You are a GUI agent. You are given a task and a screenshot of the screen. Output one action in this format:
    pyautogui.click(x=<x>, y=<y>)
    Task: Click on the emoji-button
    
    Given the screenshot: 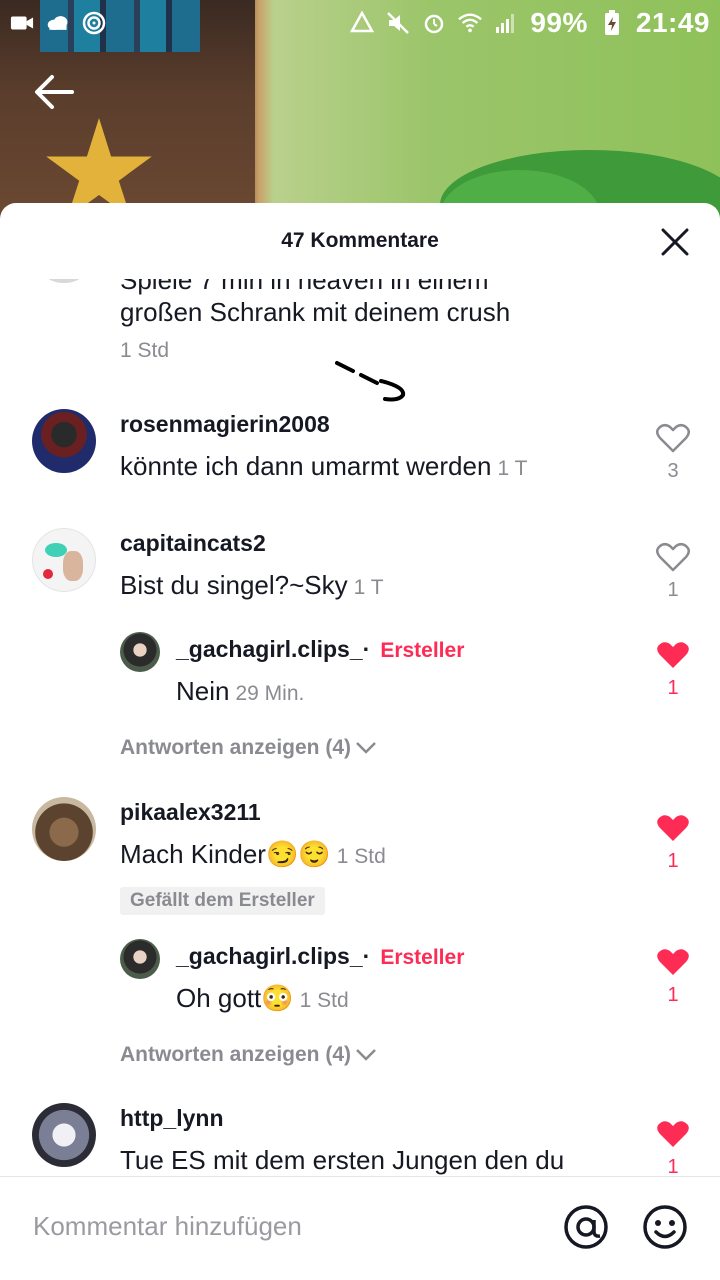 What is the action you would take?
    pyautogui.click(x=665, y=1227)
    